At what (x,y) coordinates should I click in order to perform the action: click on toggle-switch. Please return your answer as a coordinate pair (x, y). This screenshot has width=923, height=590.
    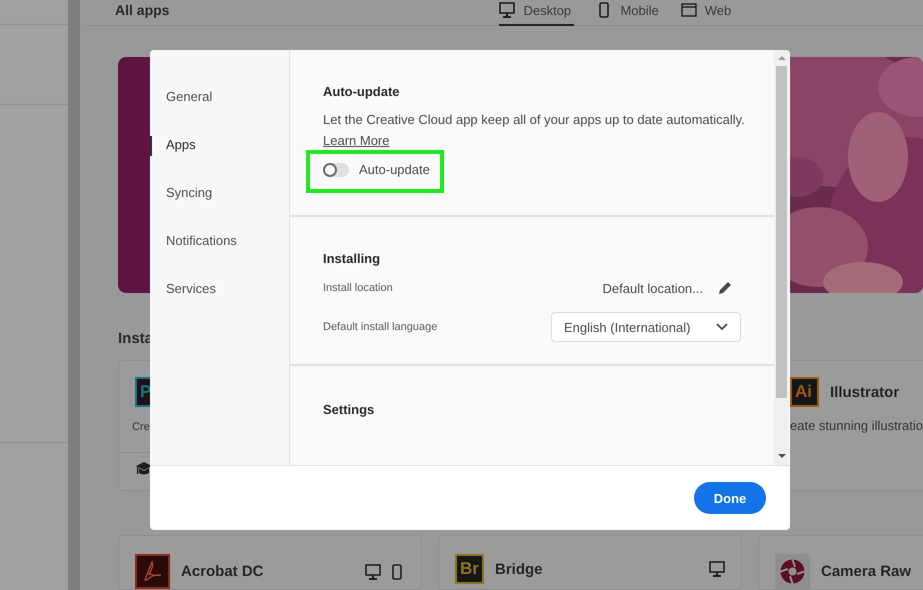
    Looking at the image, I should click on (336, 169).